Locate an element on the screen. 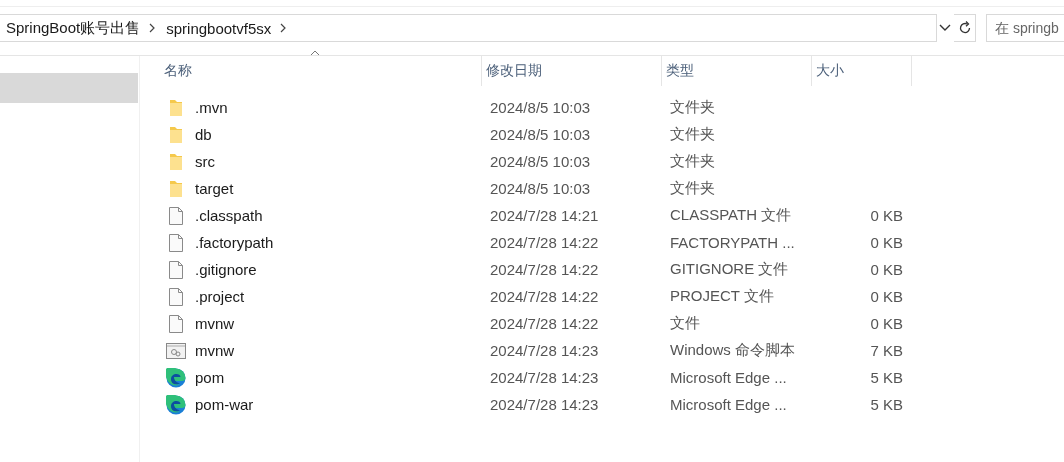  file-name: db is located at coordinates (203, 134).